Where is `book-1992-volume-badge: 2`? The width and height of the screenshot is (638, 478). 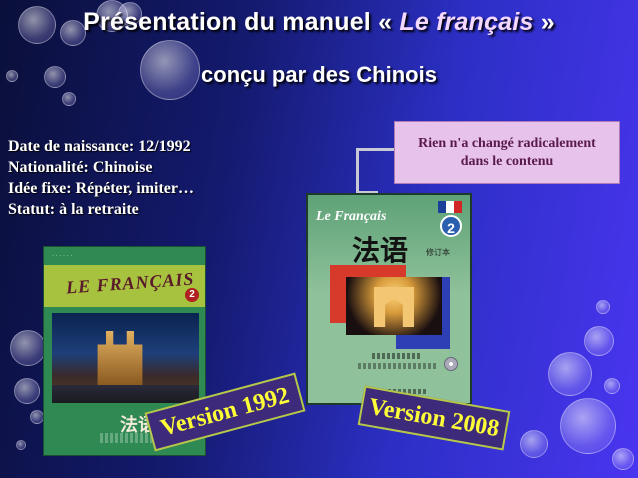 book-1992-volume-badge: 2 is located at coordinates (192, 295).